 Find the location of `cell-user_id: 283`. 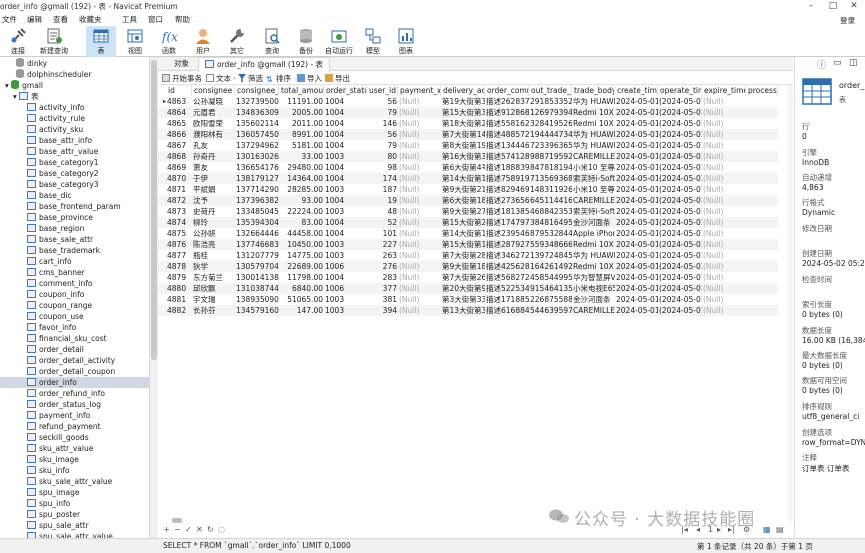

cell-user_id: 283 is located at coordinates (382, 277).